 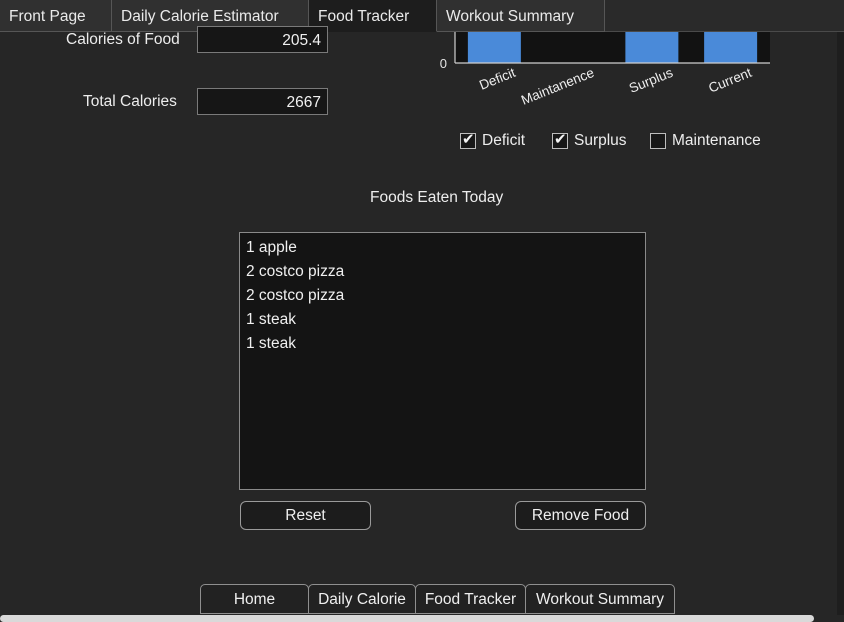 I want to click on nav-tab-home: Home, so click(x=254, y=599).